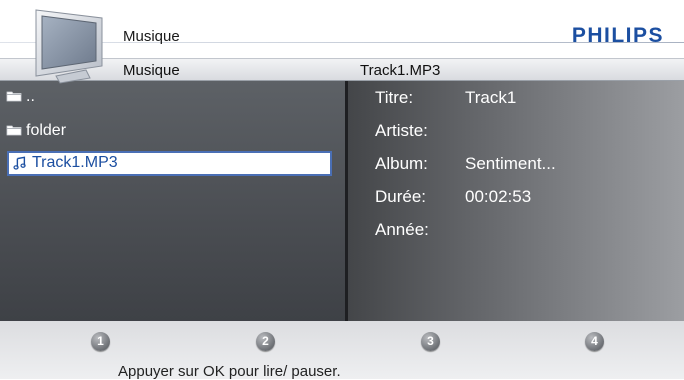 This screenshot has width=684, height=380. What do you see at coordinates (617, 35) in the screenshot?
I see `brand-logo: PHILIPS` at bounding box center [617, 35].